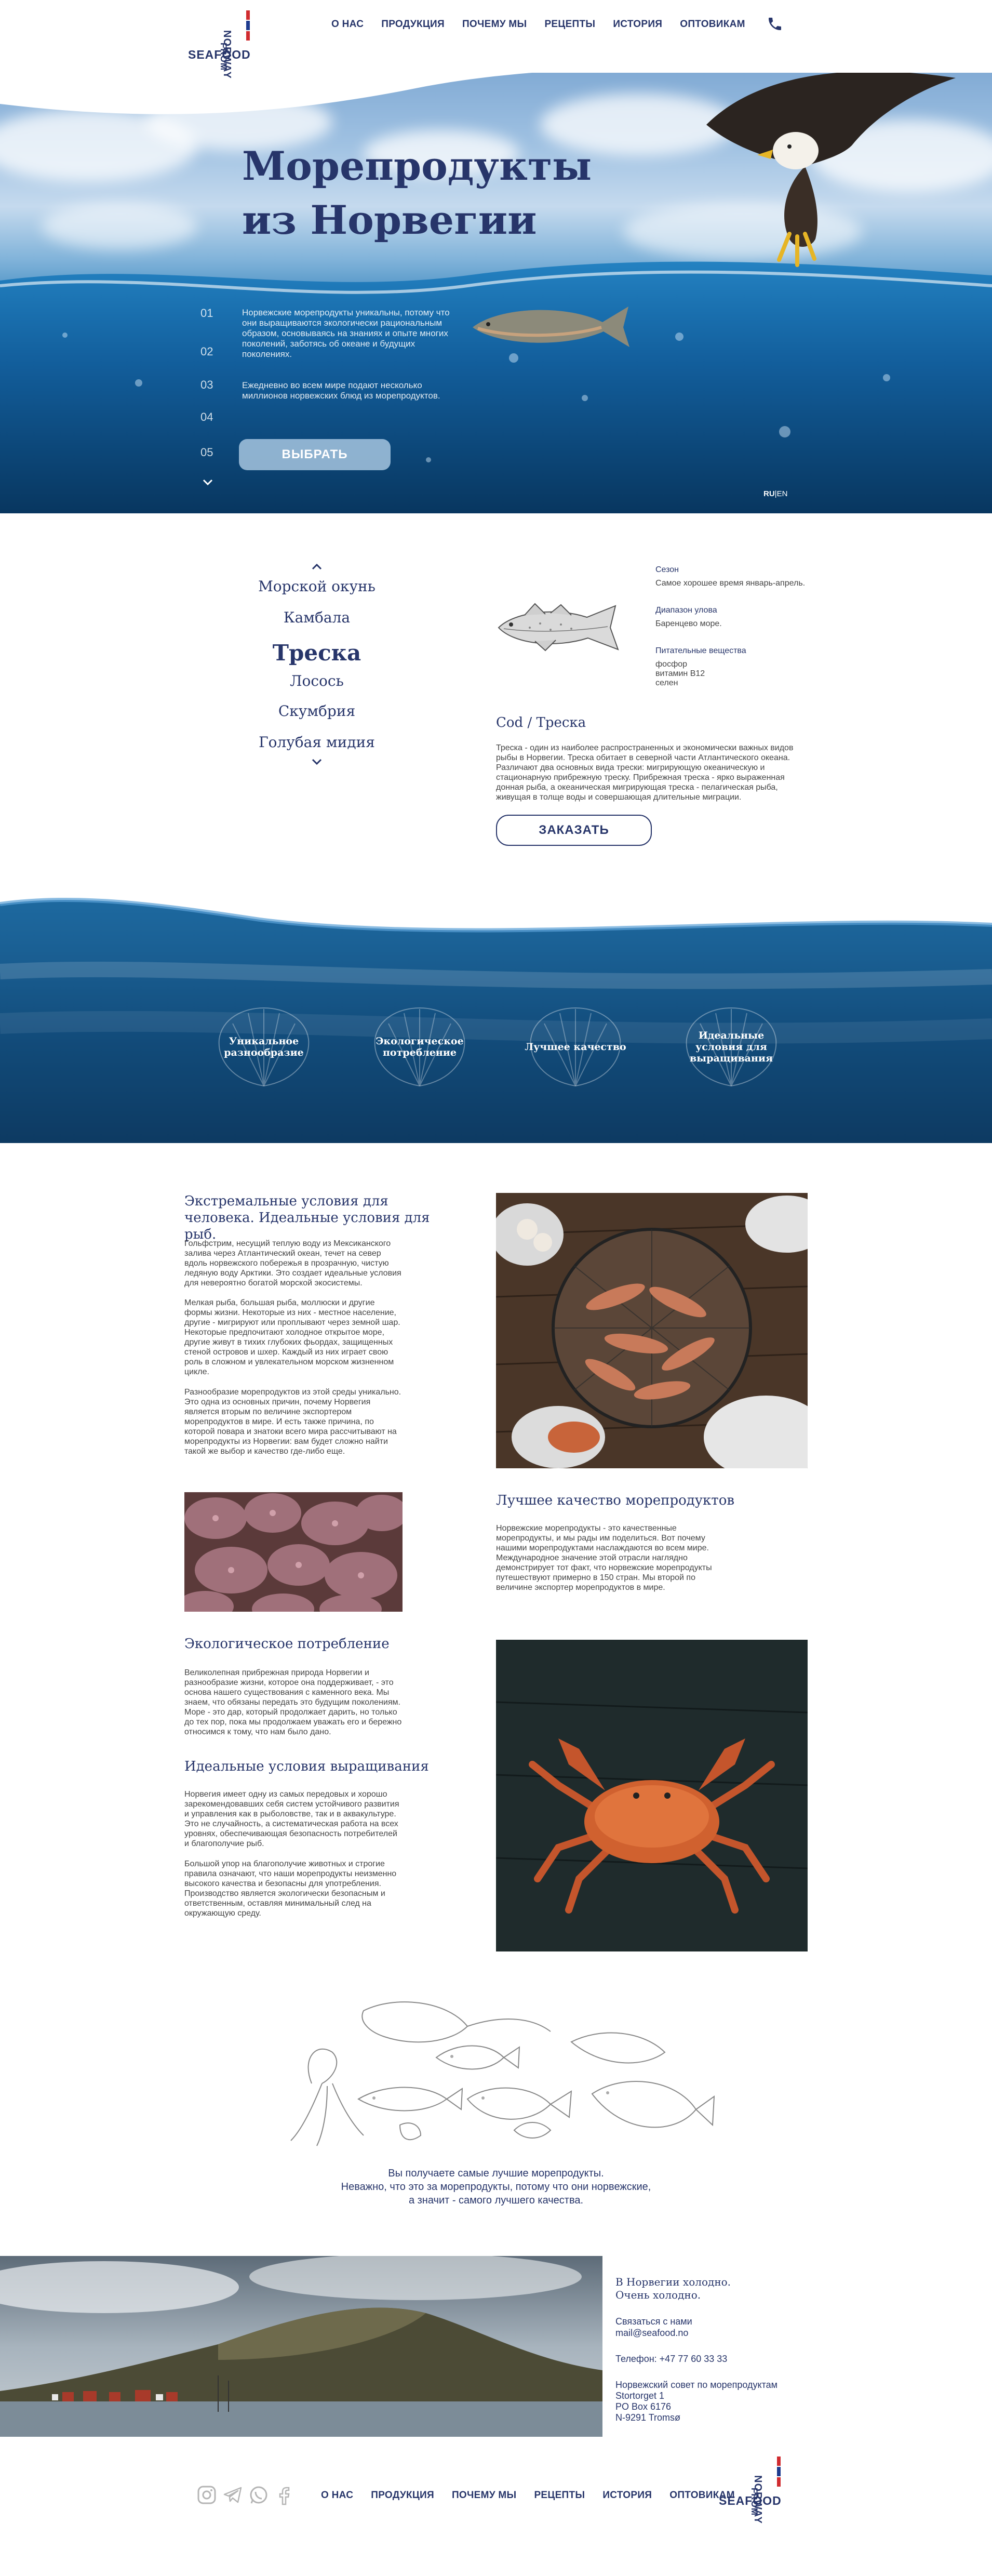  Describe the element at coordinates (558, 627) in the screenshot. I see `cod-illustration` at that location.